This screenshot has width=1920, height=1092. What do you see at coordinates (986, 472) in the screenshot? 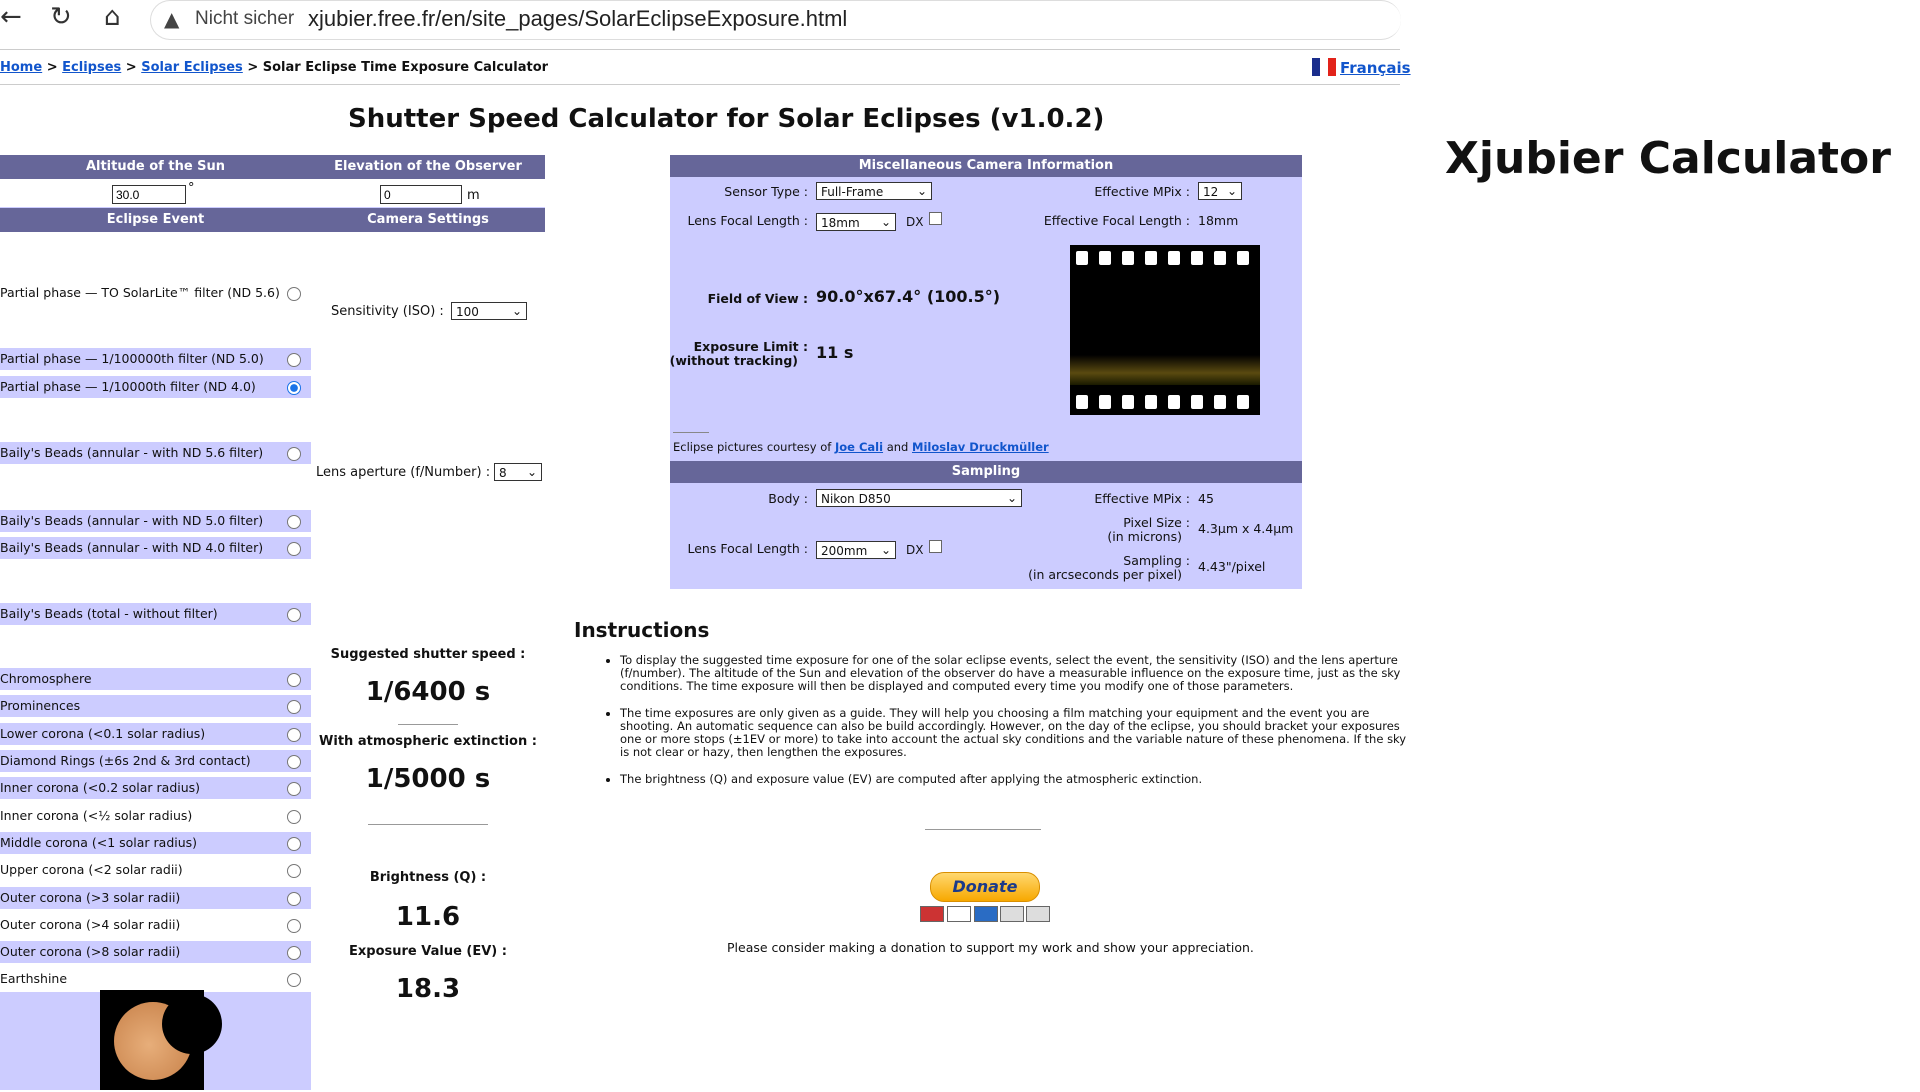
I see `sampling-header: Sampling` at bounding box center [986, 472].